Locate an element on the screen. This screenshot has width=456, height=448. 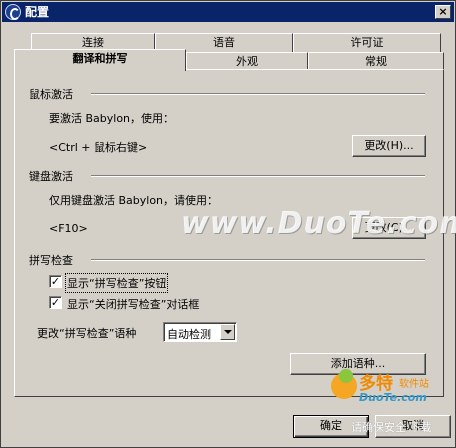
tab-translation-spelling: 翻译和拼写 is located at coordinates (100, 60).